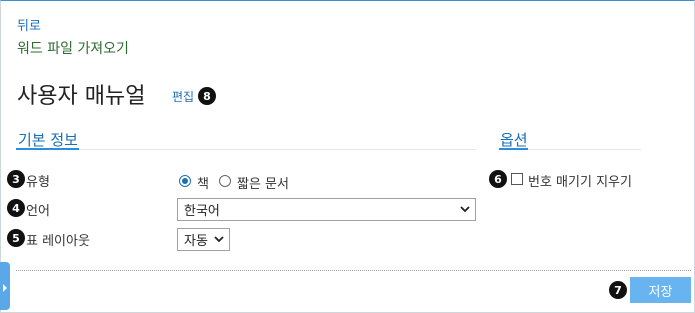  Describe the element at coordinates (207, 96) in the screenshot. I see `callout-badge-8: 8` at that location.